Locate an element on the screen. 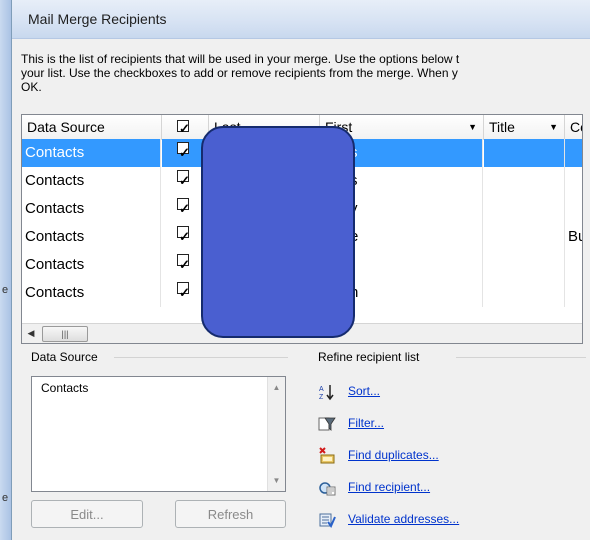  select-all-checkbox: ✓ is located at coordinates (183, 128).